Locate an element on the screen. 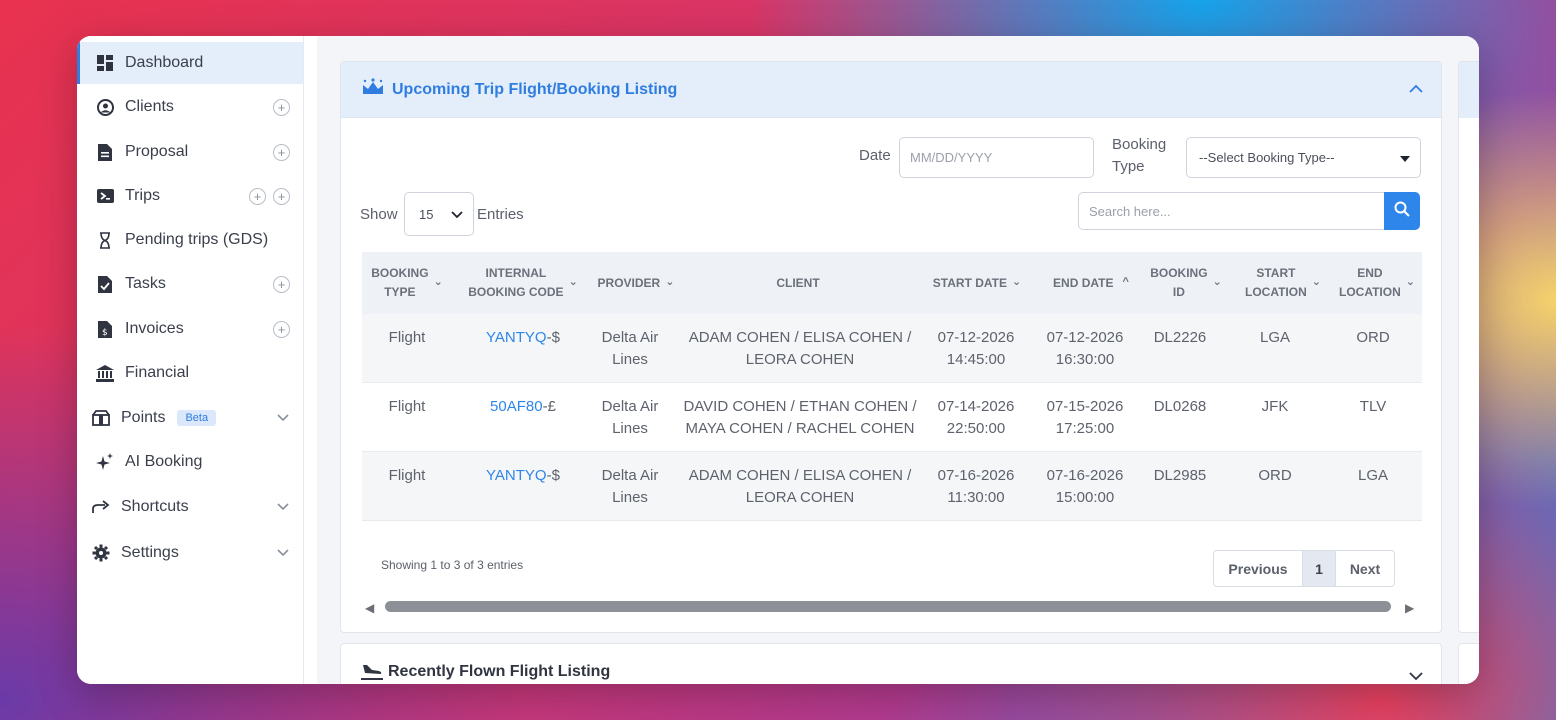 This screenshot has width=1556, height=720. sort-up-icon: ^ is located at coordinates (1125, 282).